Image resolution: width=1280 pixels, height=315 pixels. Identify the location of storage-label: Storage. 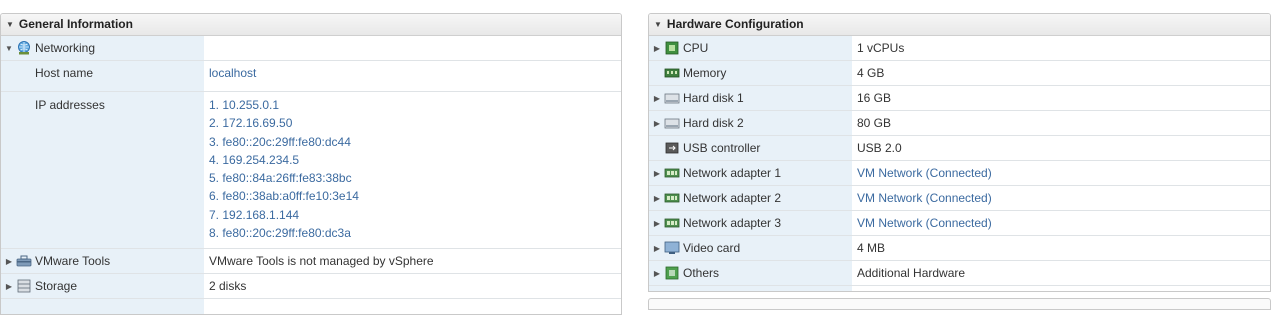
(56, 286).